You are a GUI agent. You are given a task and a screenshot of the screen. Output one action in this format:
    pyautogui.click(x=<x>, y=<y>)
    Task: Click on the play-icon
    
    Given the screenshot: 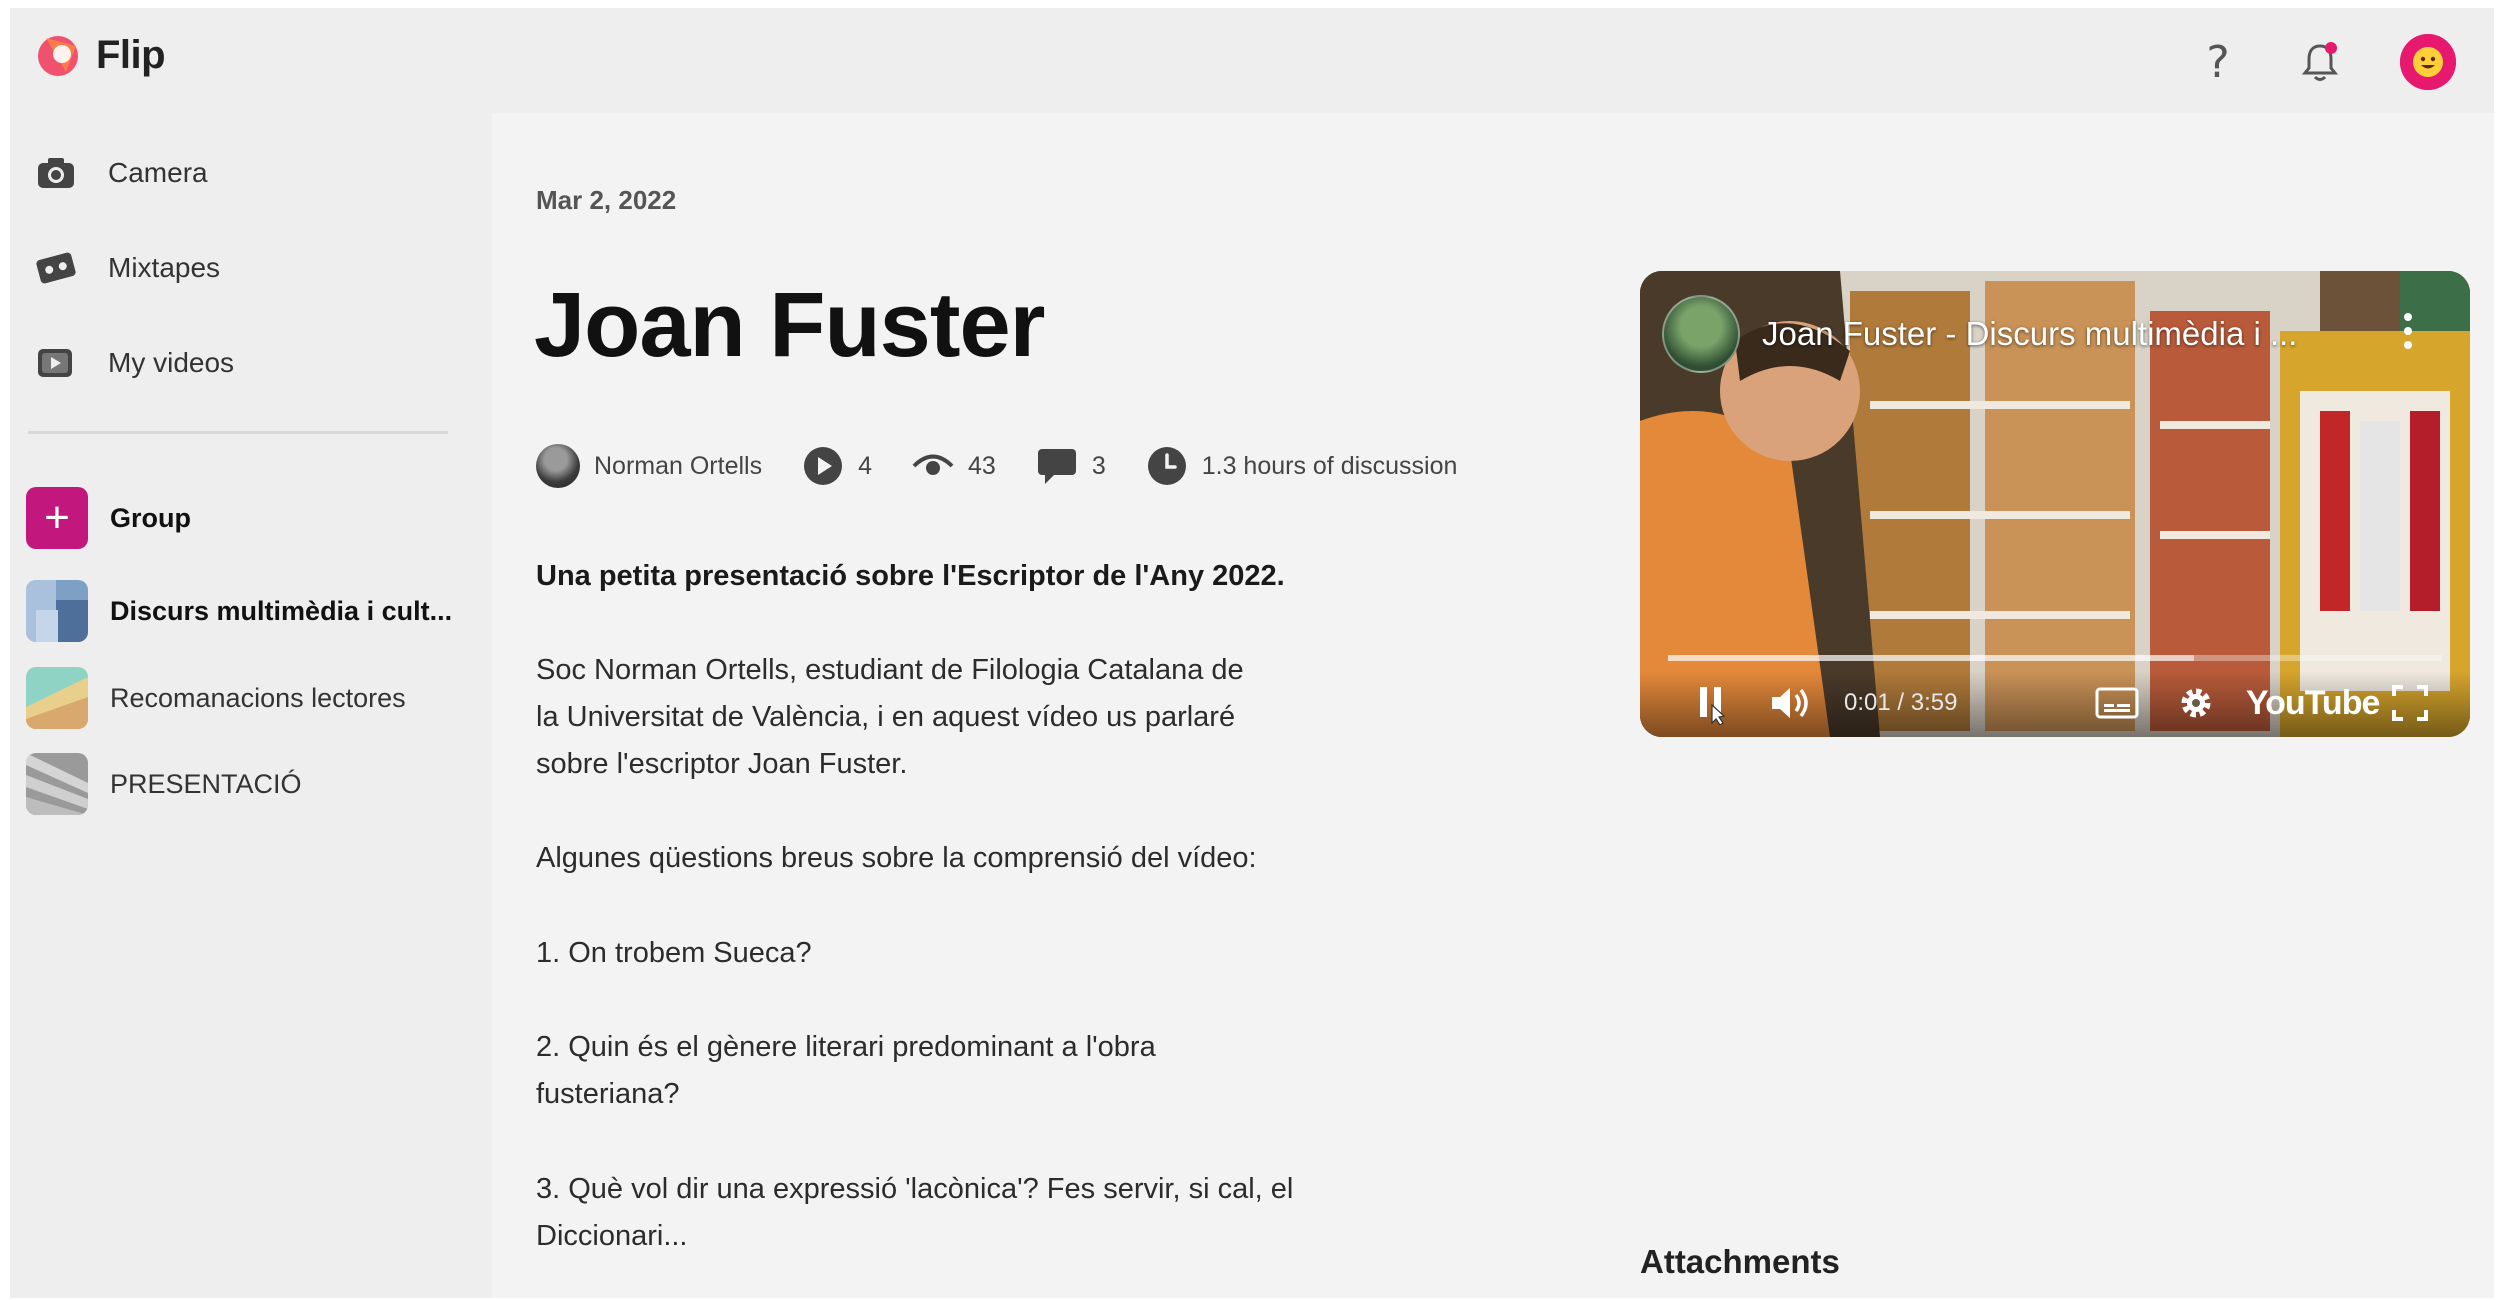 What is the action you would take?
    pyautogui.click(x=823, y=466)
    